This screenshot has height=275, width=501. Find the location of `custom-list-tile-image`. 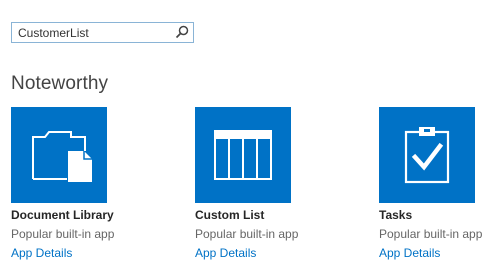

custom-list-tile-image is located at coordinates (243, 155).